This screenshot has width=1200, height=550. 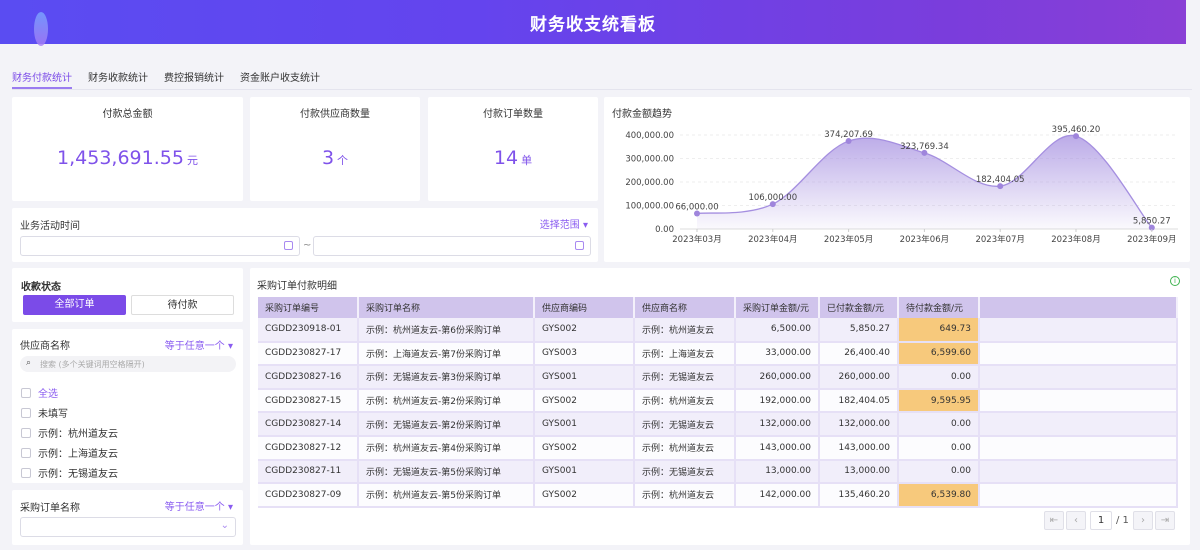 I want to click on start-date-input, so click(x=160, y=246).